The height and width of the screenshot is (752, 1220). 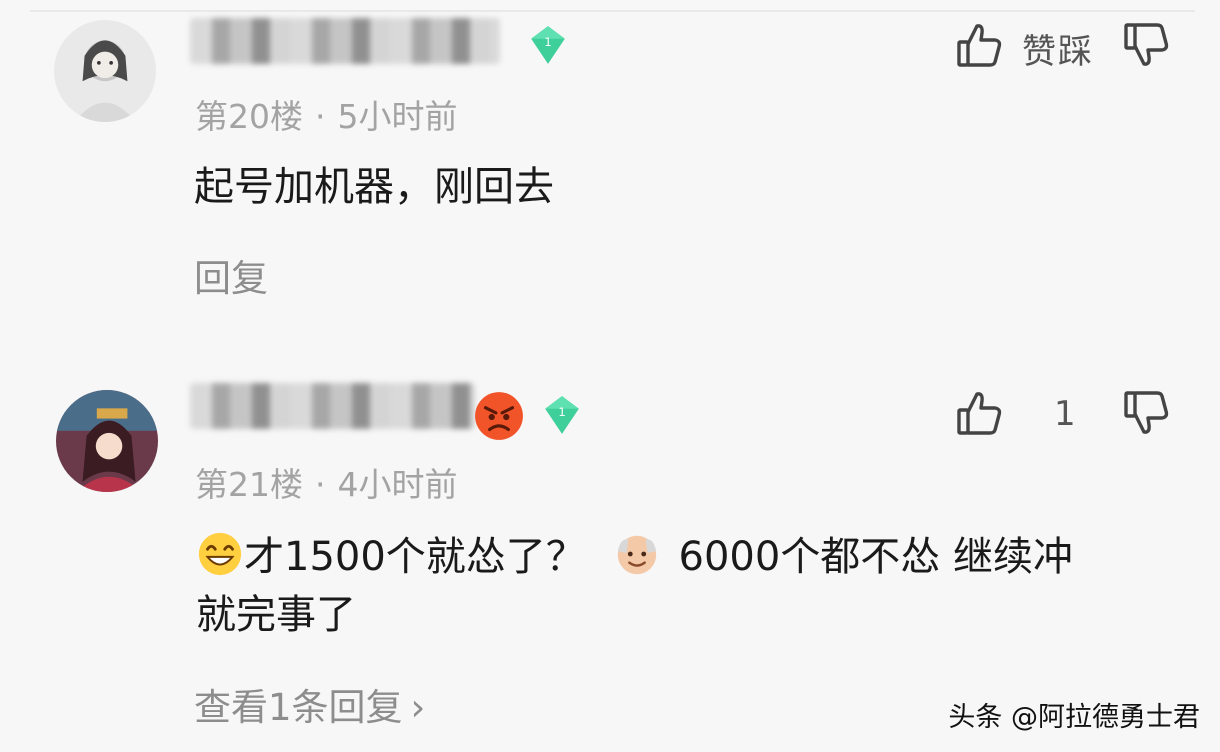 I want to click on username-blurred, so click(x=332, y=406).